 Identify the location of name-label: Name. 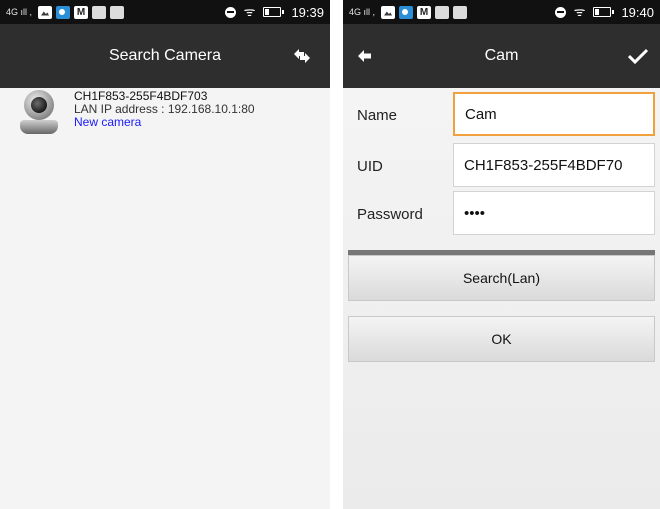
(377, 115).